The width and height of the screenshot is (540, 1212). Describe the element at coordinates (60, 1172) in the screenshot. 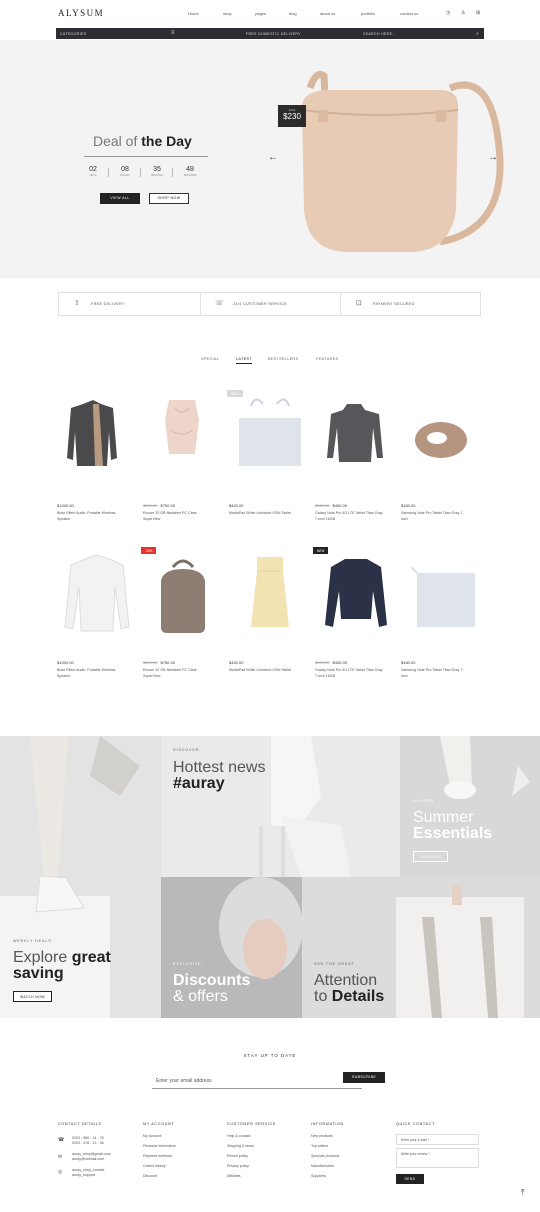

I see `skype-icon: ◎` at that location.